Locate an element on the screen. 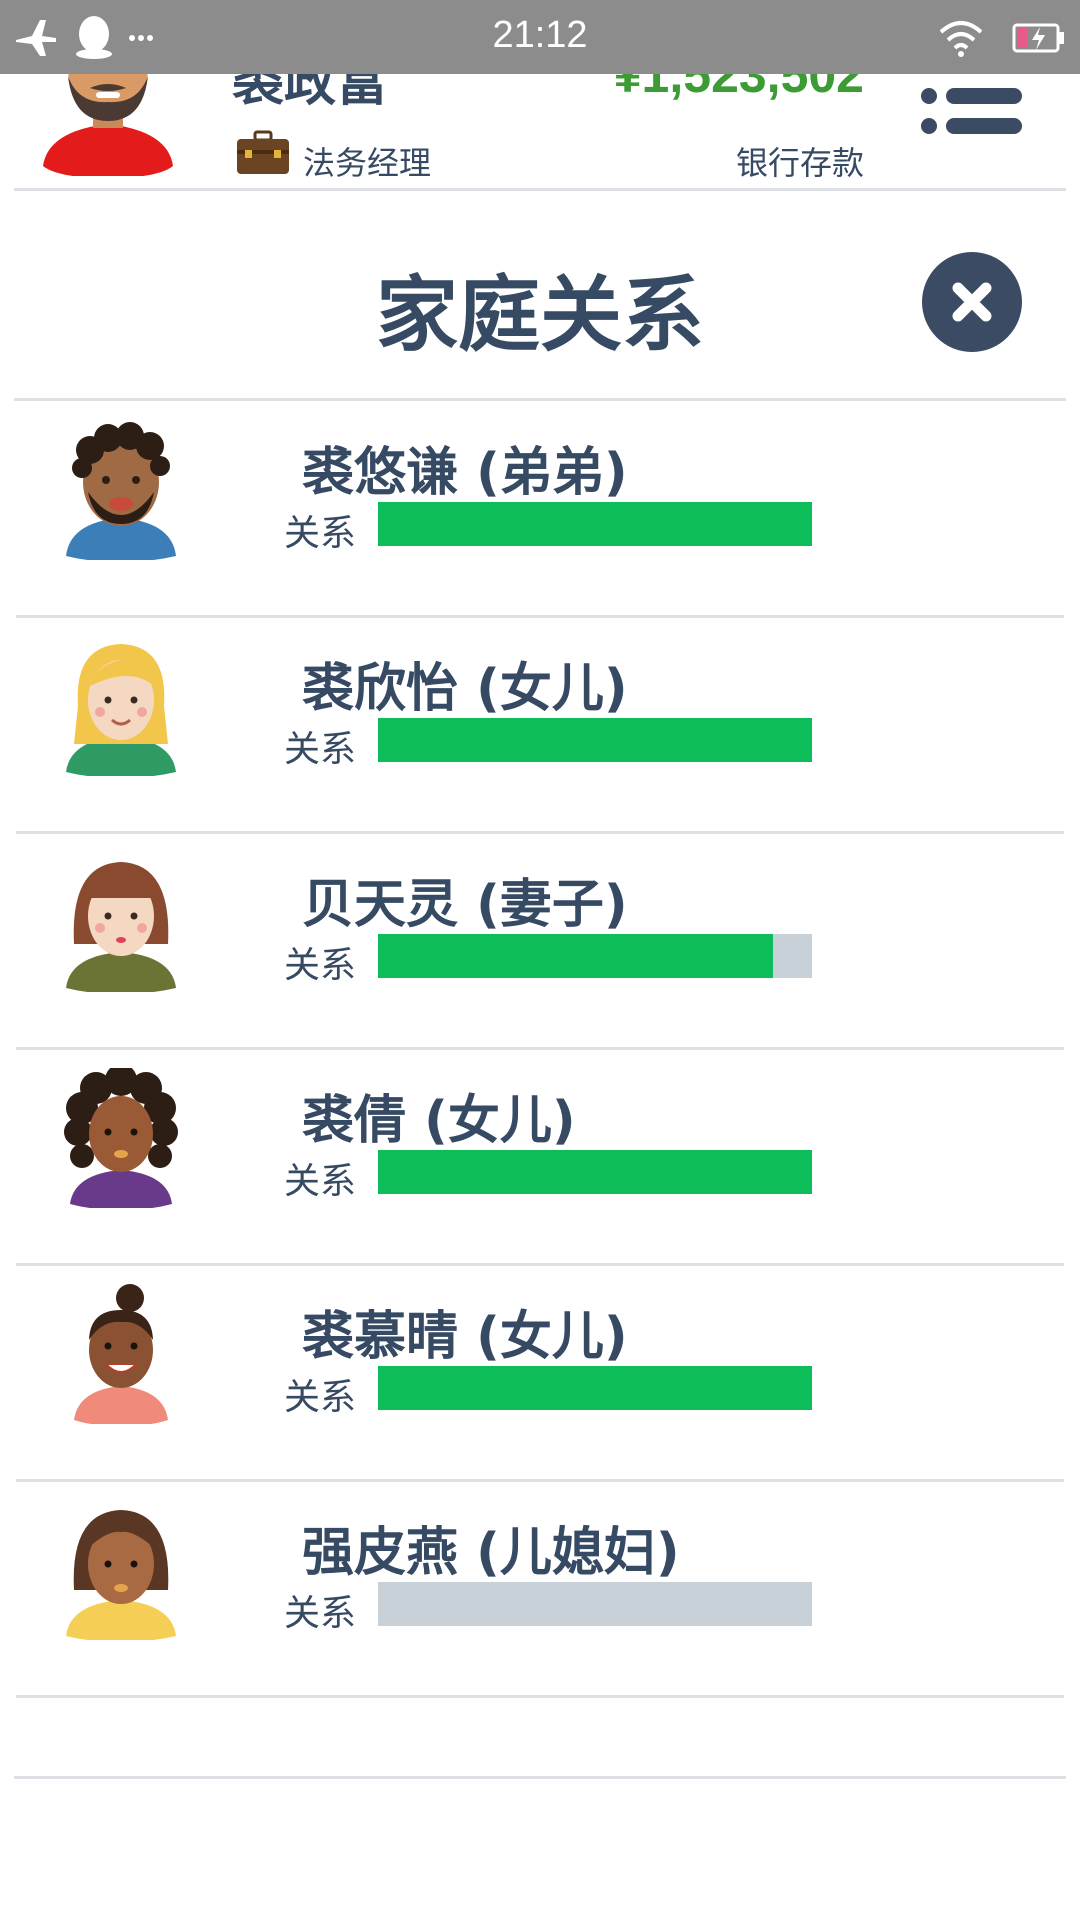 Image resolution: width=1080 pixels, height=1920 pixels. man-curly-beard-avatar is located at coordinates (121, 491).